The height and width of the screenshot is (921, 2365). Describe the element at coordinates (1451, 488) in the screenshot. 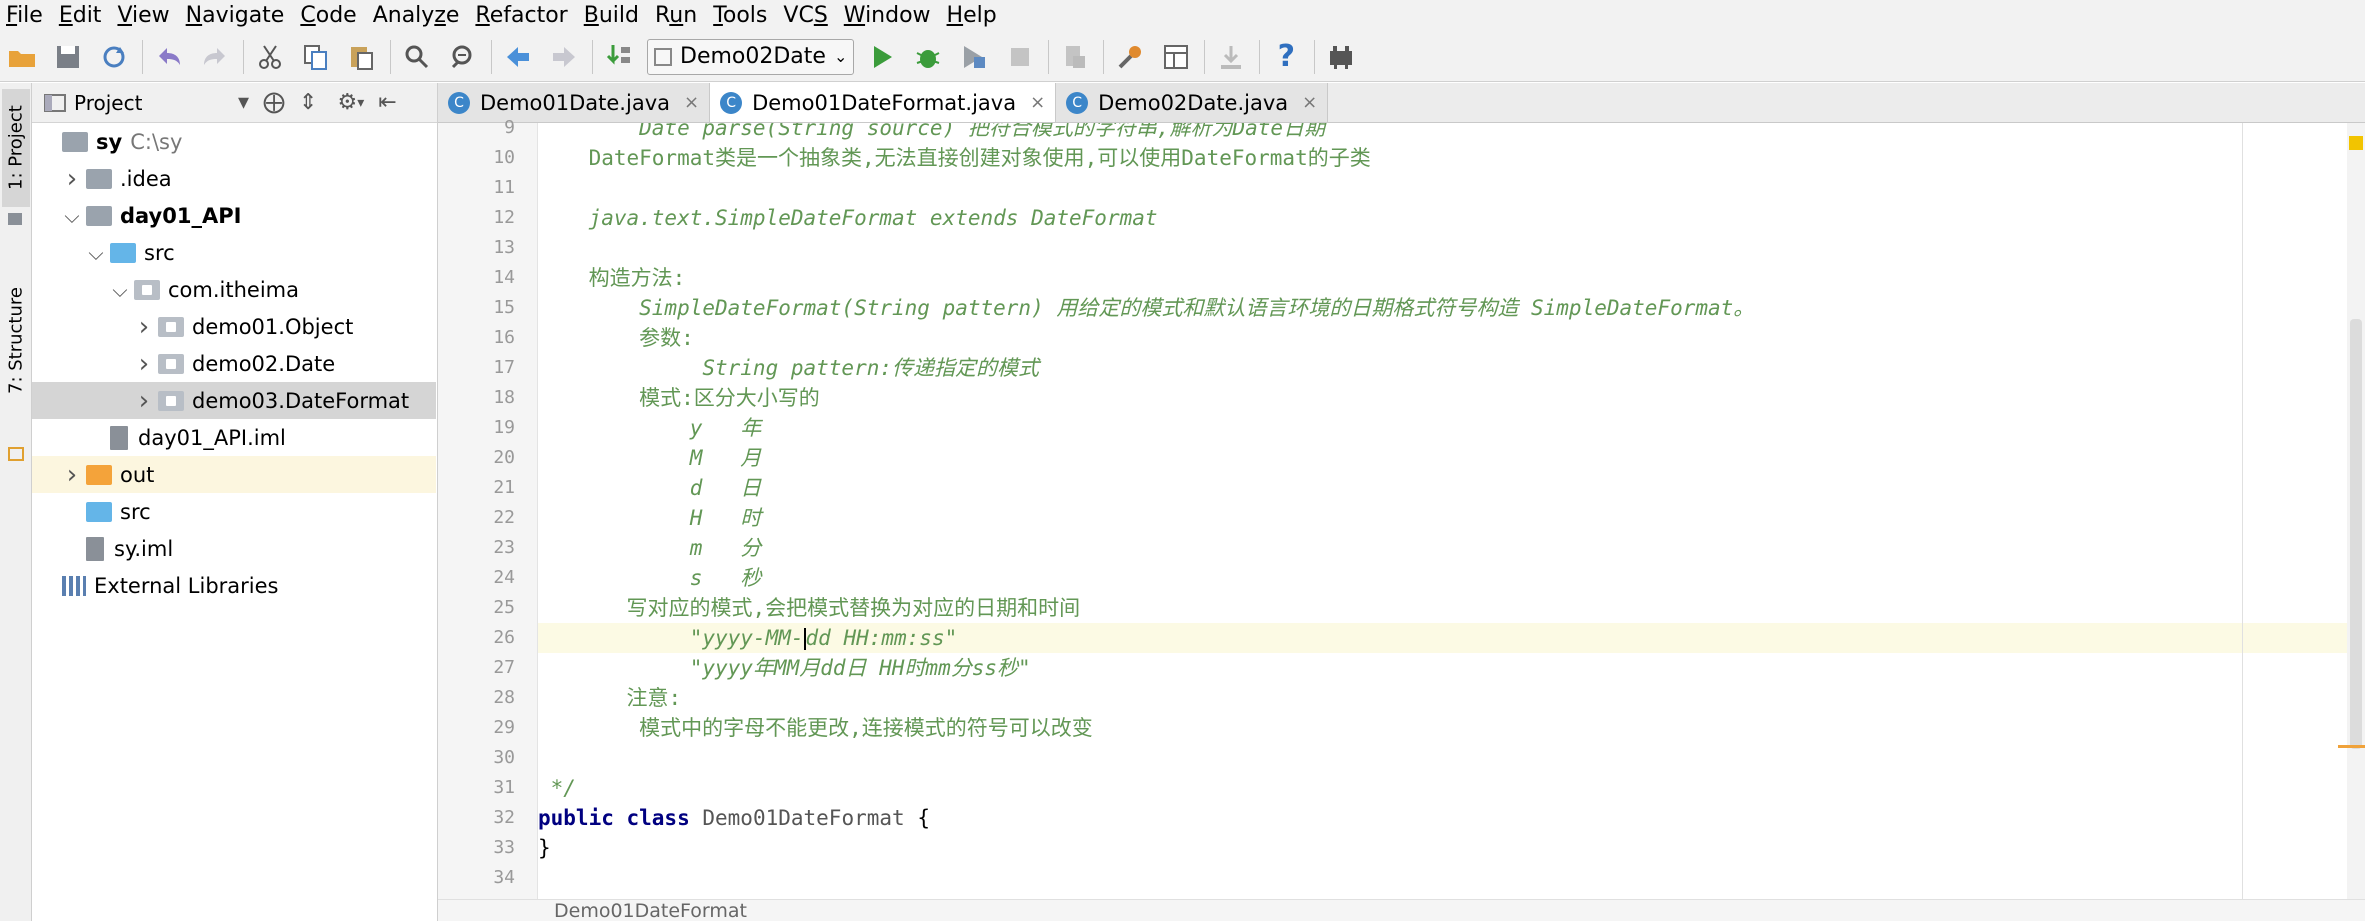

I see `code-line: d 日` at that location.